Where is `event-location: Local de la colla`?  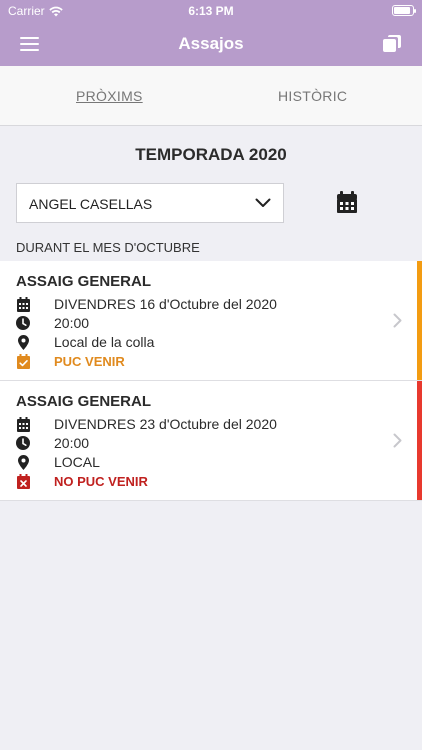
event-location: Local de la colla is located at coordinates (104, 342).